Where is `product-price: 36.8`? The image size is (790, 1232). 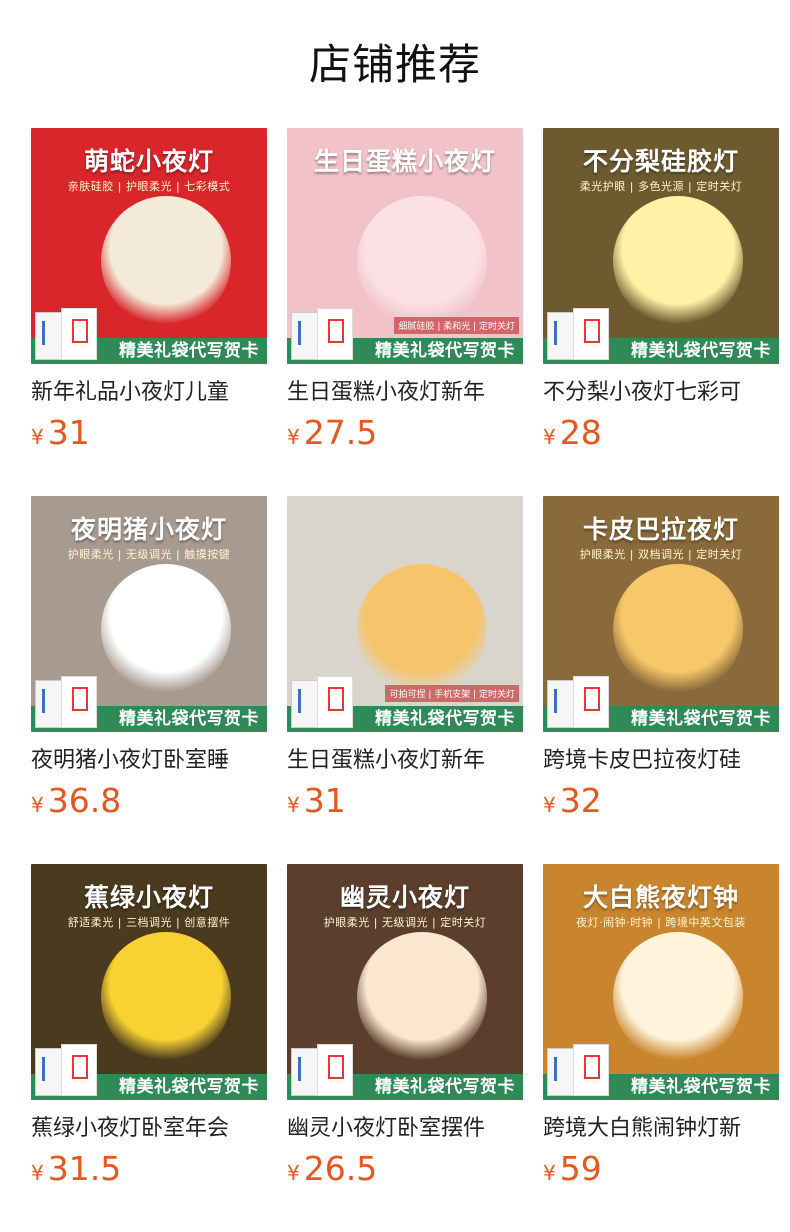 product-price: 36.8 is located at coordinates (84, 800).